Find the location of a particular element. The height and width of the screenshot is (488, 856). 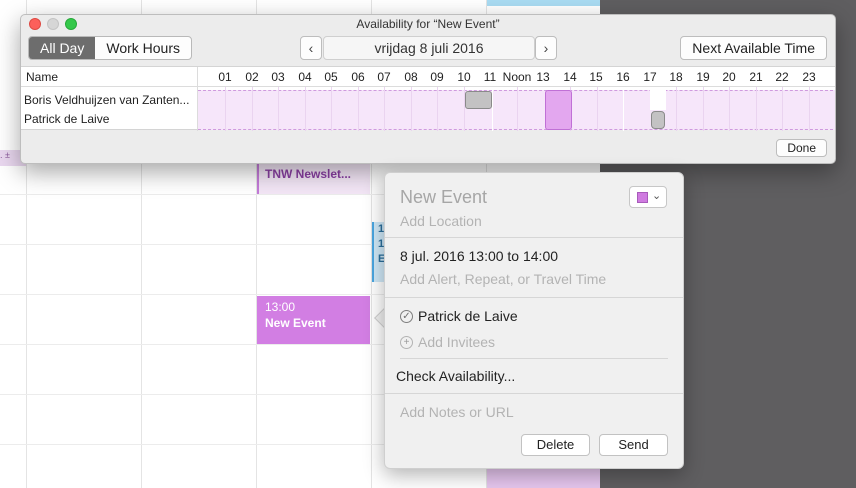

hour-label: 14 is located at coordinates (570, 77).